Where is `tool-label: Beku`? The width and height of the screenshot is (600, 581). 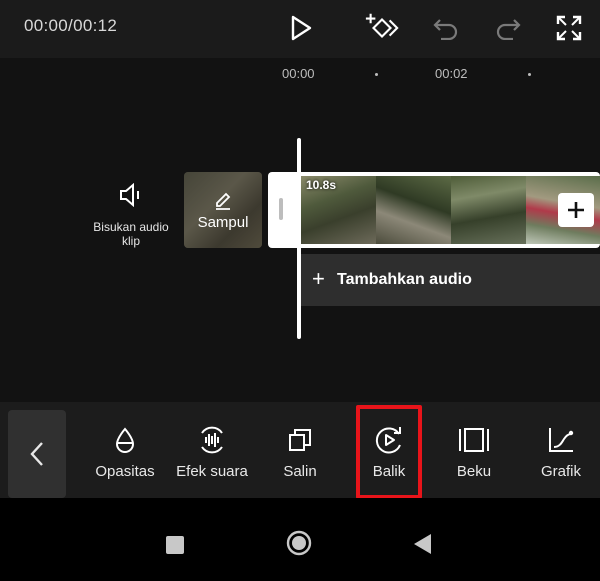
tool-label: Beku is located at coordinates (474, 471).